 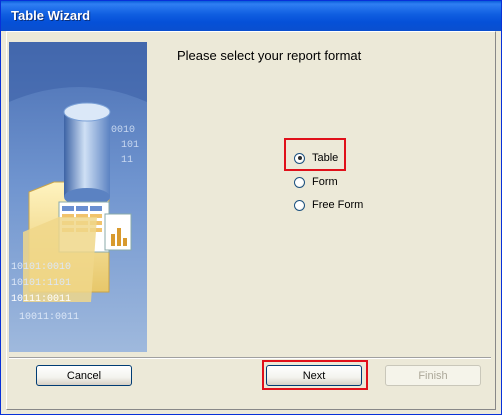 What do you see at coordinates (251, 16) in the screenshot?
I see `title-bar: Table Wizard` at bounding box center [251, 16].